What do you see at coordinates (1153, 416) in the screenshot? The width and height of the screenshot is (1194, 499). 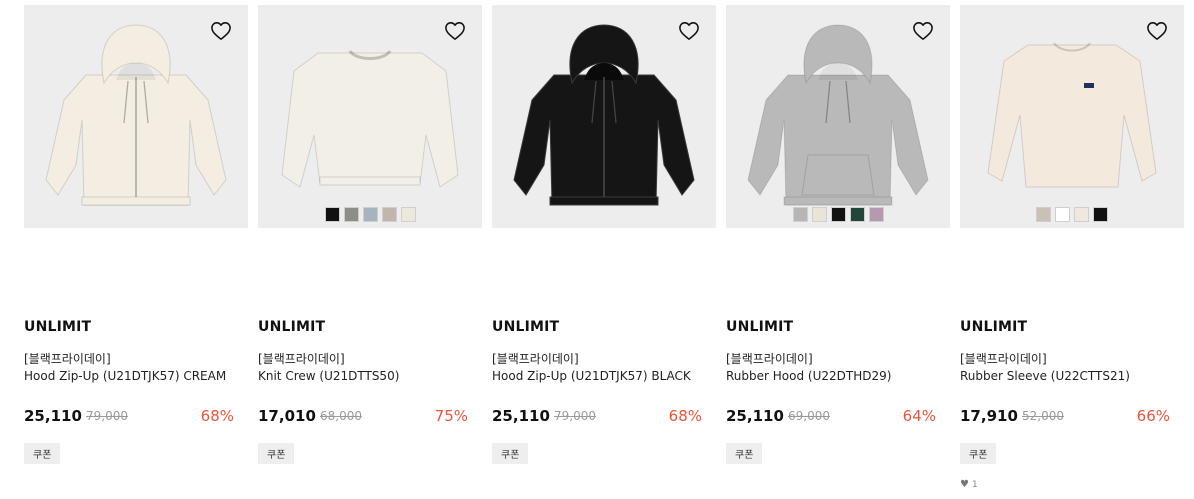 I see `discount-rate: 66%` at bounding box center [1153, 416].